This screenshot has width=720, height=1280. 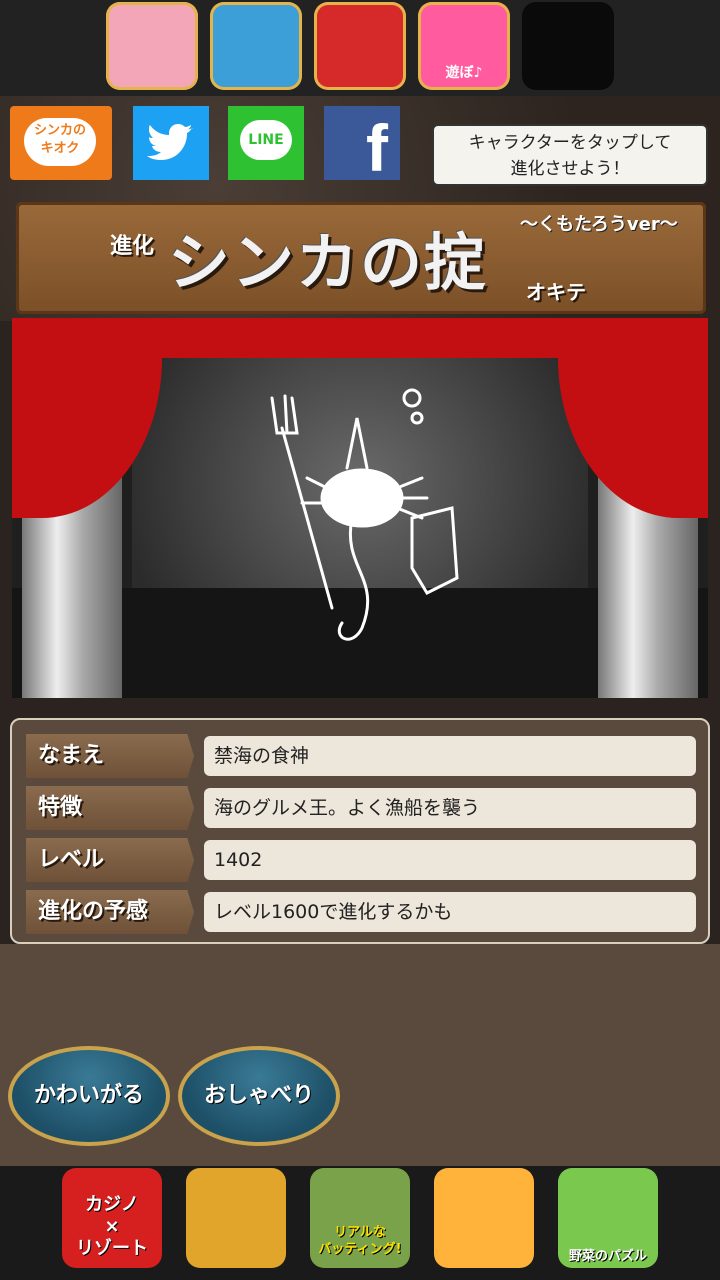 What do you see at coordinates (360, 338) in the screenshot?
I see `top-curtain` at bounding box center [360, 338].